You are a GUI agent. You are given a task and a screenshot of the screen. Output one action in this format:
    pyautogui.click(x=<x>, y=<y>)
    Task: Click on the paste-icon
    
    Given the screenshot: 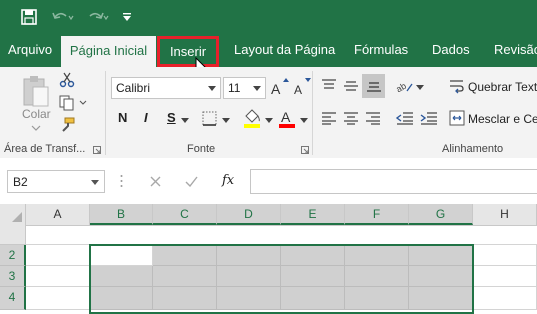 What is the action you would take?
    pyautogui.click(x=36, y=92)
    